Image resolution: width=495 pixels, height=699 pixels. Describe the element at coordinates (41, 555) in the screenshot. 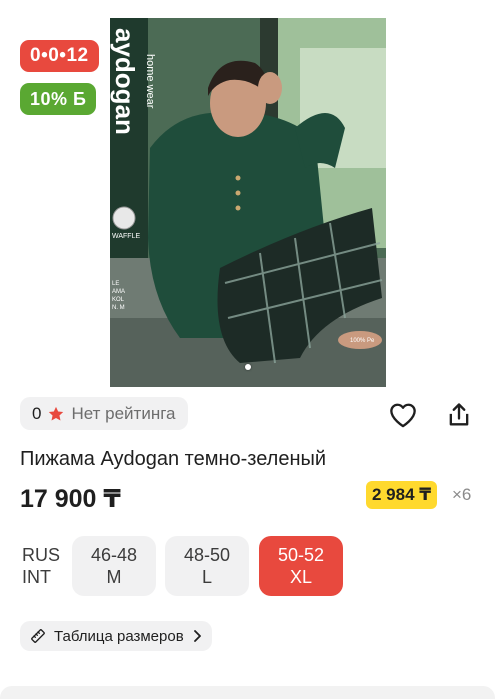

I see `size-system-rus: RUS` at that location.